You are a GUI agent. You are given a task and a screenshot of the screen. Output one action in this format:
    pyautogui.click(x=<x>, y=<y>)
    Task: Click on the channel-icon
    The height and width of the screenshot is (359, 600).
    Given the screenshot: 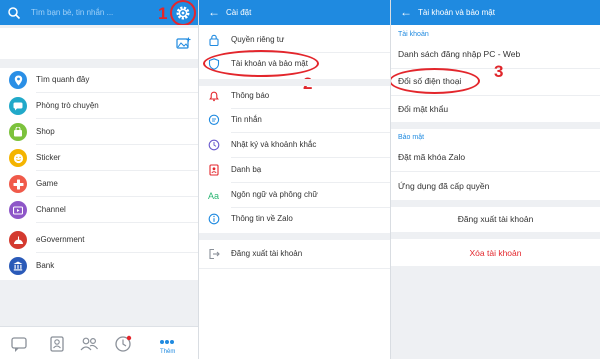 What is the action you would take?
    pyautogui.click(x=18, y=210)
    